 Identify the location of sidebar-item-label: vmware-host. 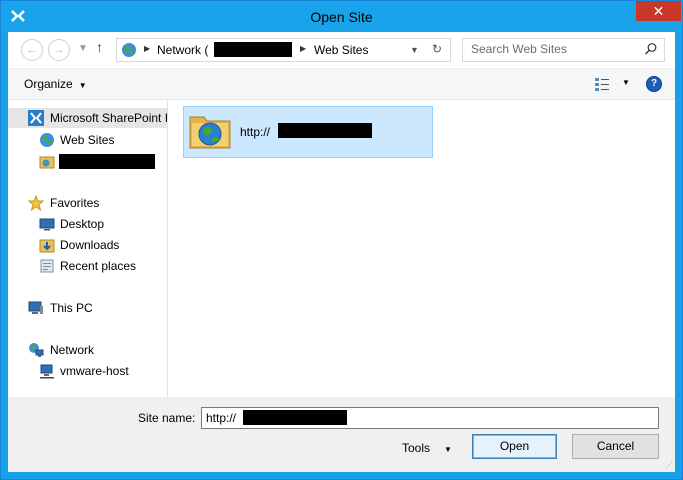
(94, 371).